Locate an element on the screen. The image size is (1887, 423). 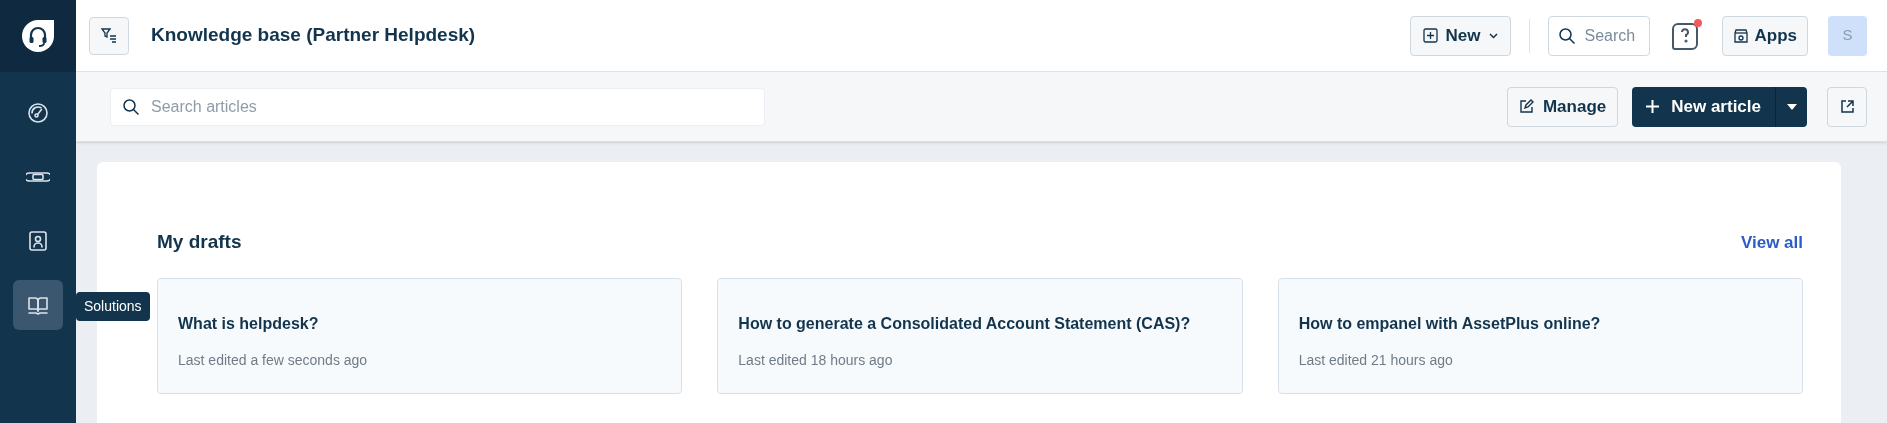
external-link-icon is located at coordinates (1847, 106).